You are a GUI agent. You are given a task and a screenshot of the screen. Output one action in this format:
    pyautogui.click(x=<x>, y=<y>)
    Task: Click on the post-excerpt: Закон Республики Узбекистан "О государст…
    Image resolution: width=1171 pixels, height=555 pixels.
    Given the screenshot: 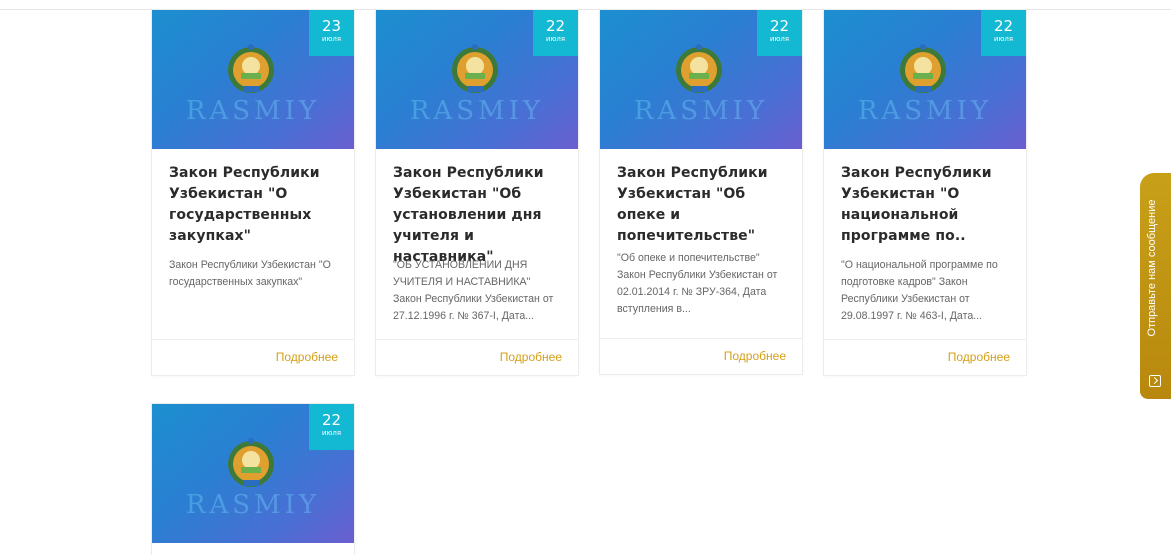 What is the action you would take?
    pyautogui.click(x=250, y=273)
    